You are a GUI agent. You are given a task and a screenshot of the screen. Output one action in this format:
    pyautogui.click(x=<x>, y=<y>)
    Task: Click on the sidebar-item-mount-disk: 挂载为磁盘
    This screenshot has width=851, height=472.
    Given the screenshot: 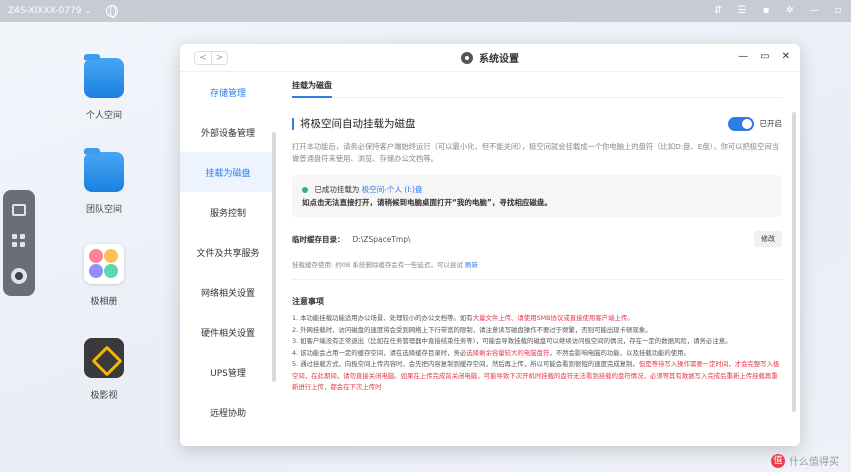 What is the action you would take?
    pyautogui.click(x=228, y=172)
    